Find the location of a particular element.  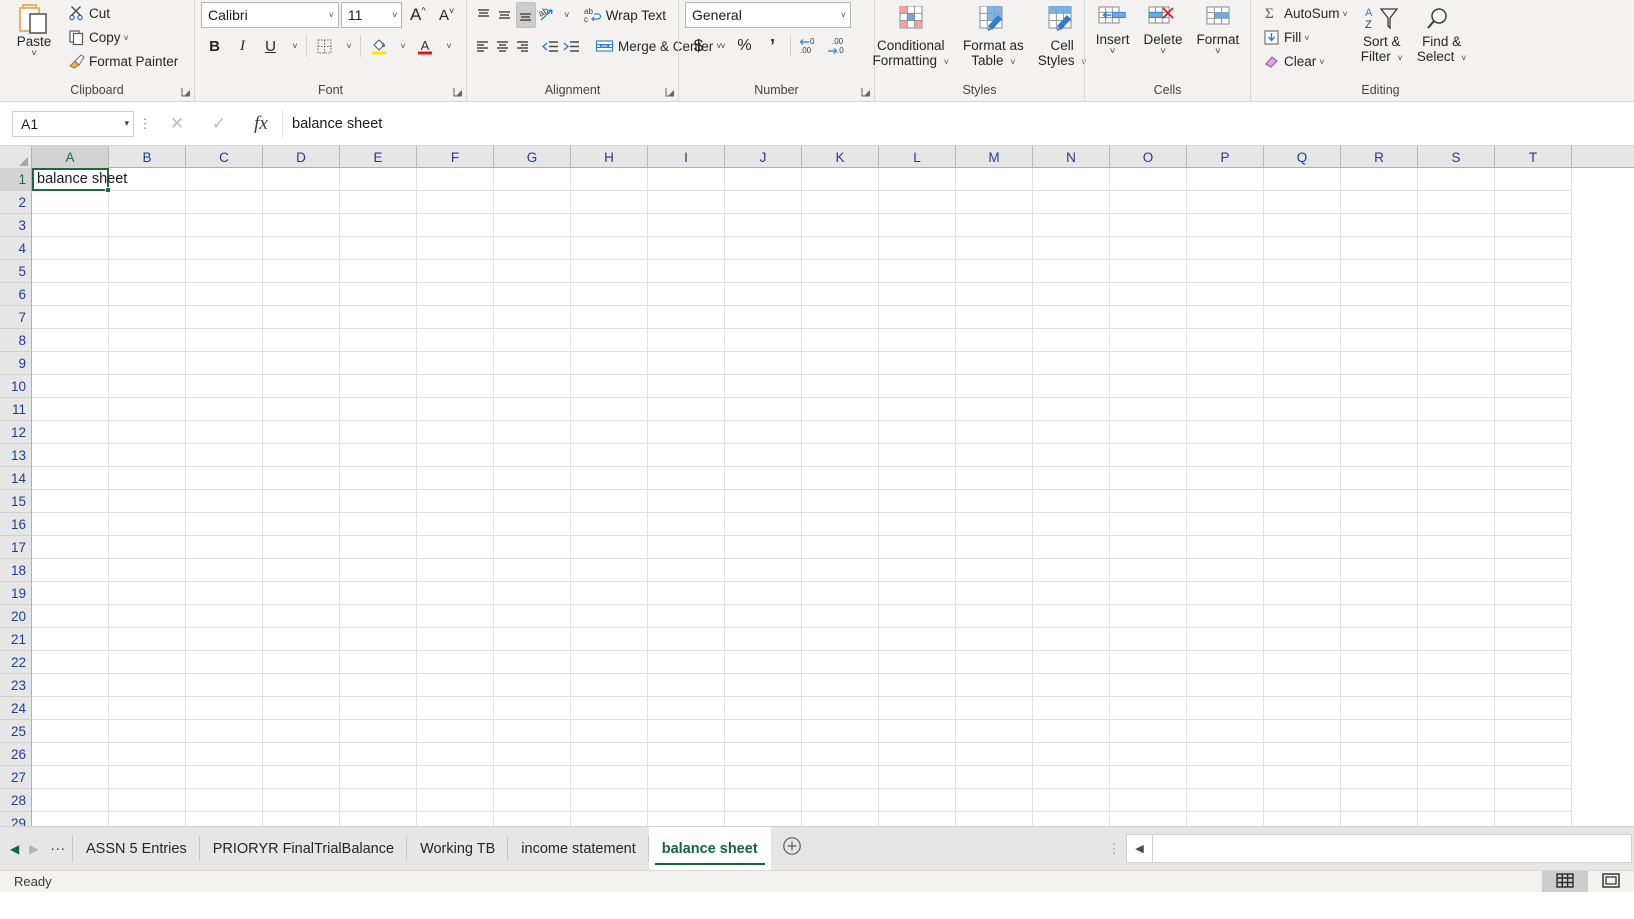

cell-M10 is located at coordinates (994, 386).